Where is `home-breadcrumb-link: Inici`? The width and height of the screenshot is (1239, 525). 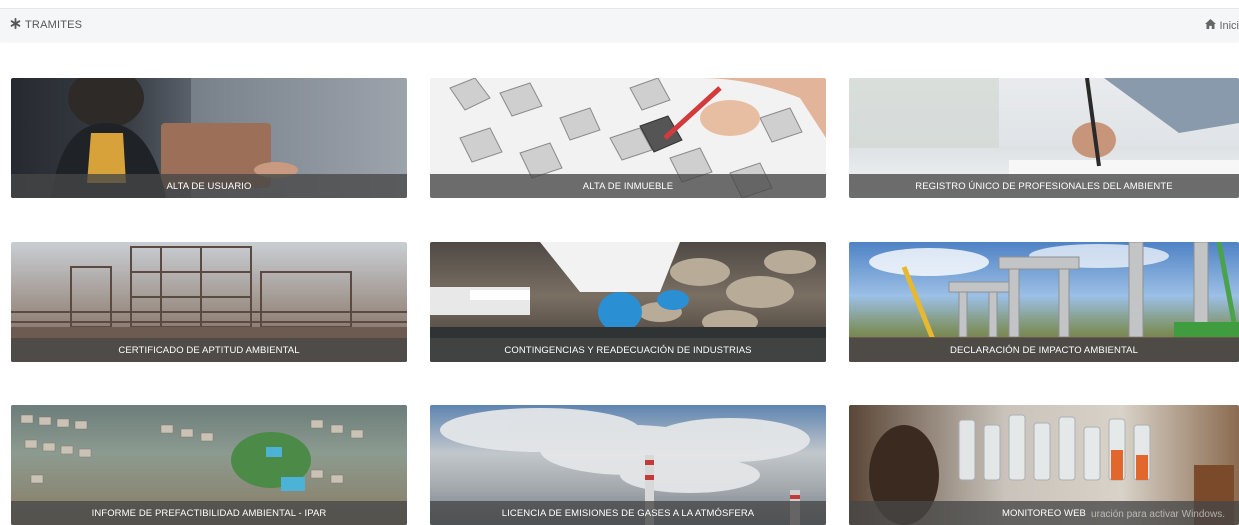
home-breadcrumb-link: Inici is located at coordinates (1222, 25).